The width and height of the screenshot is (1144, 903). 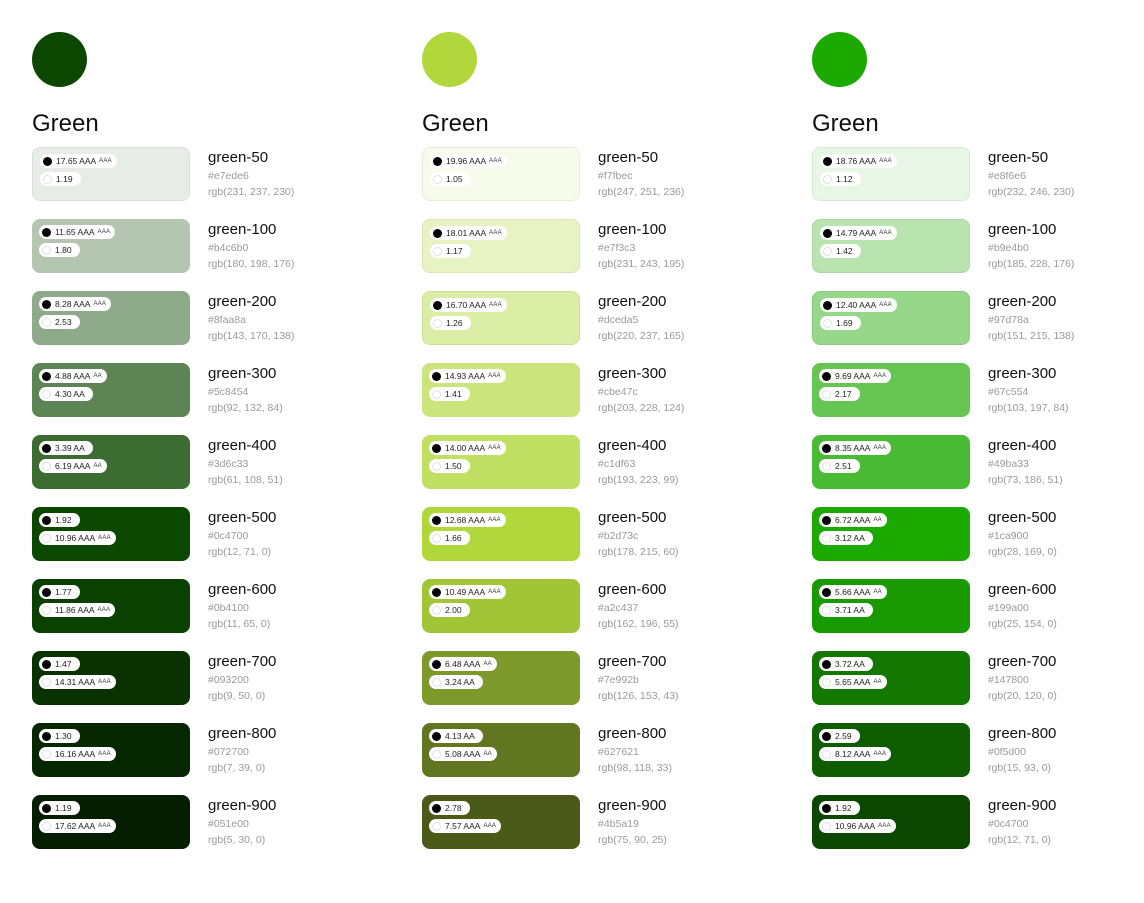 What do you see at coordinates (891, 750) in the screenshot?
I see `color-swatch: 2.59 8.12 AAA AAA` at bounding box center [891, 750].